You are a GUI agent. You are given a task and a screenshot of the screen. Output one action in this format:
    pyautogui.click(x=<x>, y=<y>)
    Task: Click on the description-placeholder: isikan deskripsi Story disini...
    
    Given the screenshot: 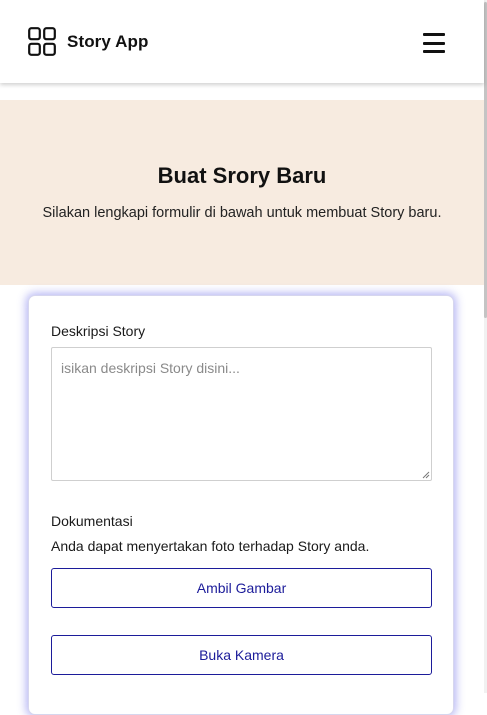 What is the action you would take?
    pyautogui.click(x=150, y=368)
    